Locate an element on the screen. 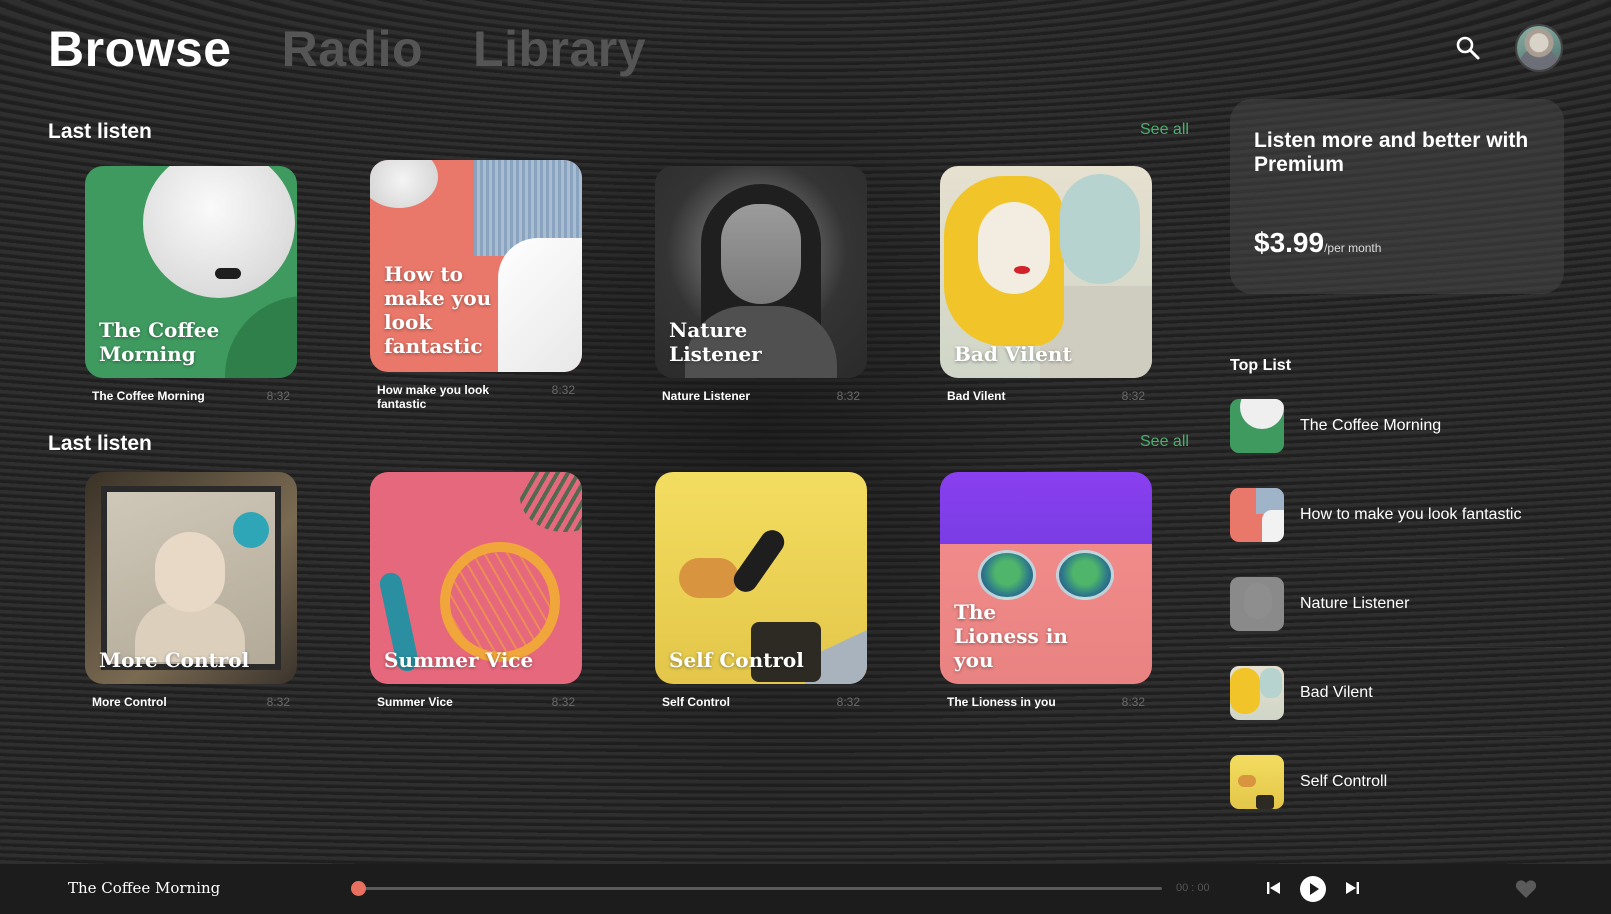 The width and height of the screenshot is (1611, 914). cover-title: Self Control is located at coordinates (736, 660).